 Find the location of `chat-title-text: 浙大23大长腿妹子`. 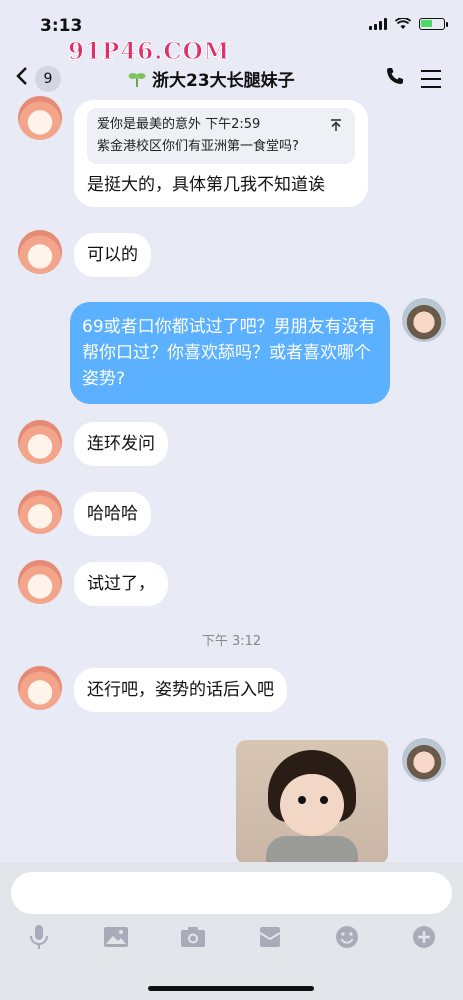

chat-title-text: 浙大23大长腿妹子 is located at coordinates (223, 81).